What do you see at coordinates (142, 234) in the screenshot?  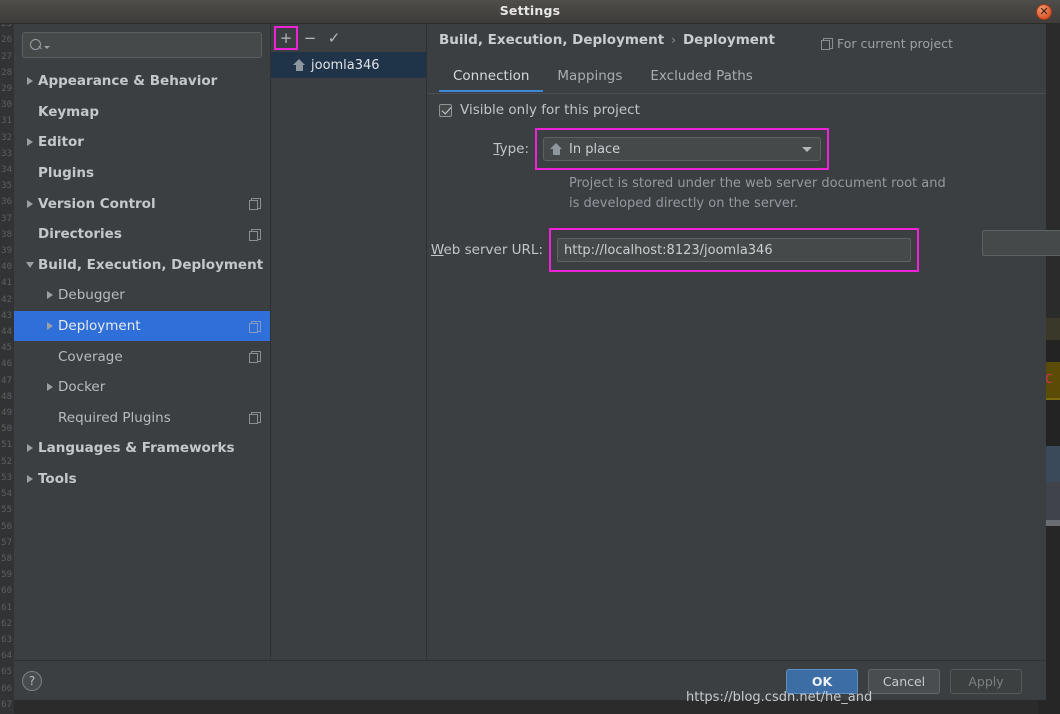 I see `sidebar-item-directories: Directories` at bounding box center [142, 234].